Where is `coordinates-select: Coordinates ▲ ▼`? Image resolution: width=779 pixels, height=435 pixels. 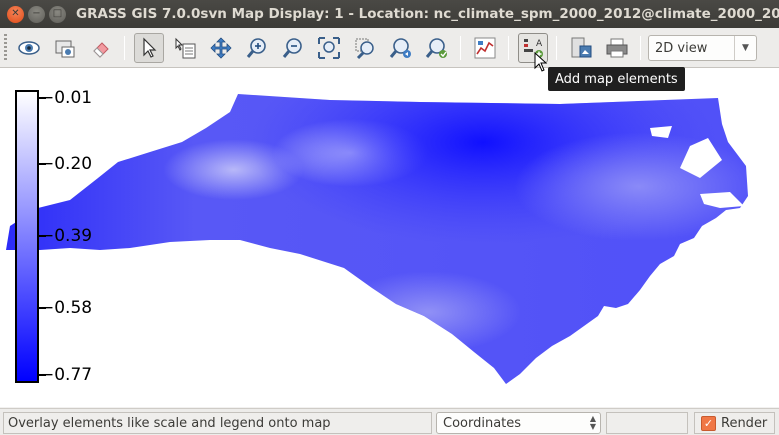 coordinates-select: Coordinates ▲ ▼ is located at coordinates (518, 423).